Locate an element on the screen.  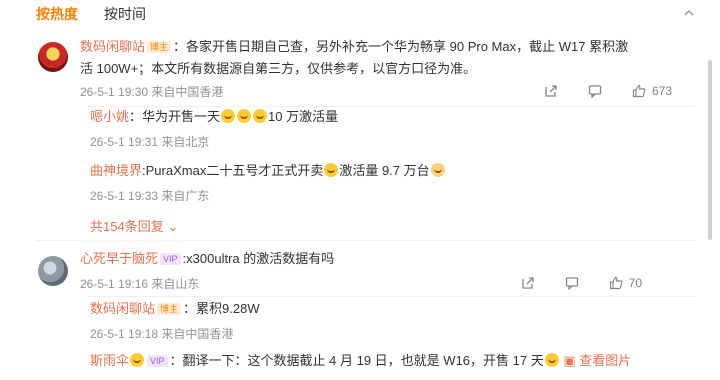
comment-actions: 673 is located at coordinates (608, 91).